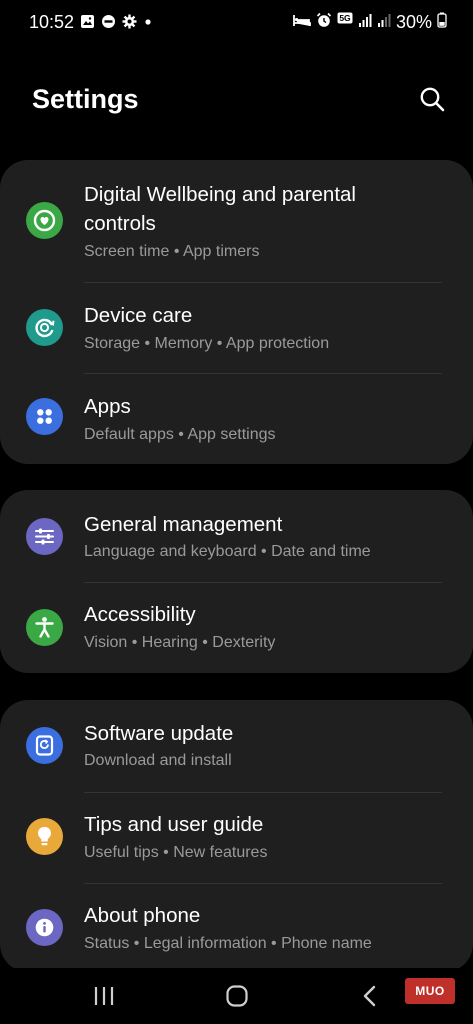  Describe the element at coordinates (236, 22) in the screenshot. I see `status-bar: 10:52 5G 30%` at that location.